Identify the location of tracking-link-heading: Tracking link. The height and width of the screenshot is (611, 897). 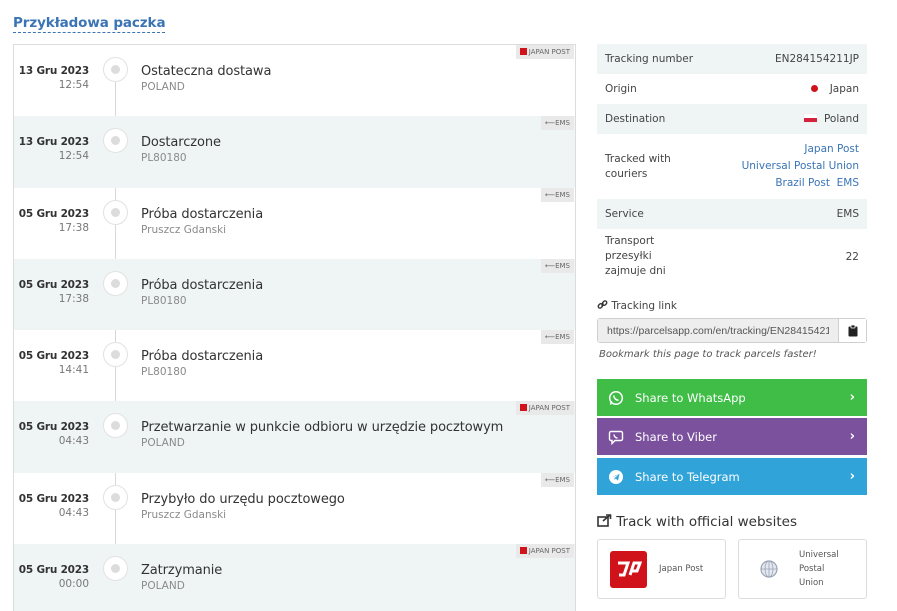
(637, 305).